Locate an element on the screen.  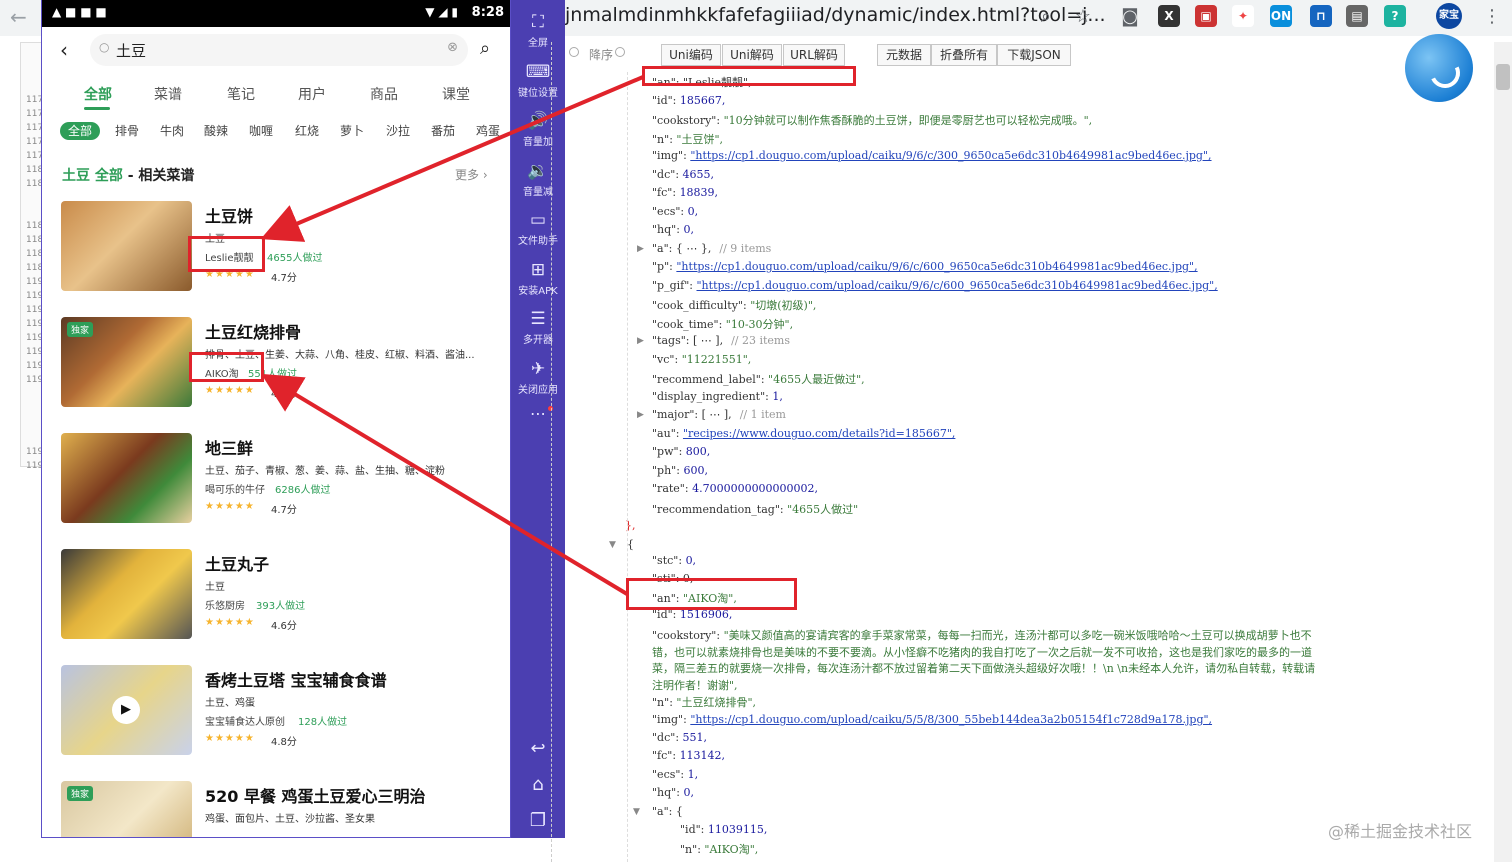
json-value: 0, is located at coordinates (693, 211).